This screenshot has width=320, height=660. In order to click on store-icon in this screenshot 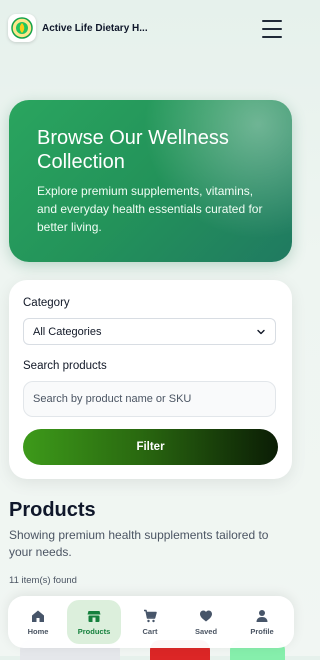, I will do `click(94, 616)`.